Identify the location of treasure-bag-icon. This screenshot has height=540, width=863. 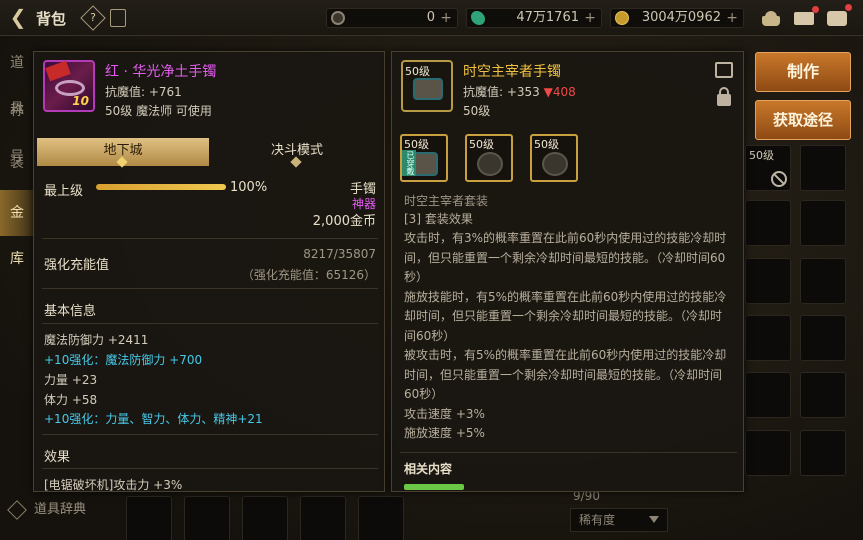
(771, 18).